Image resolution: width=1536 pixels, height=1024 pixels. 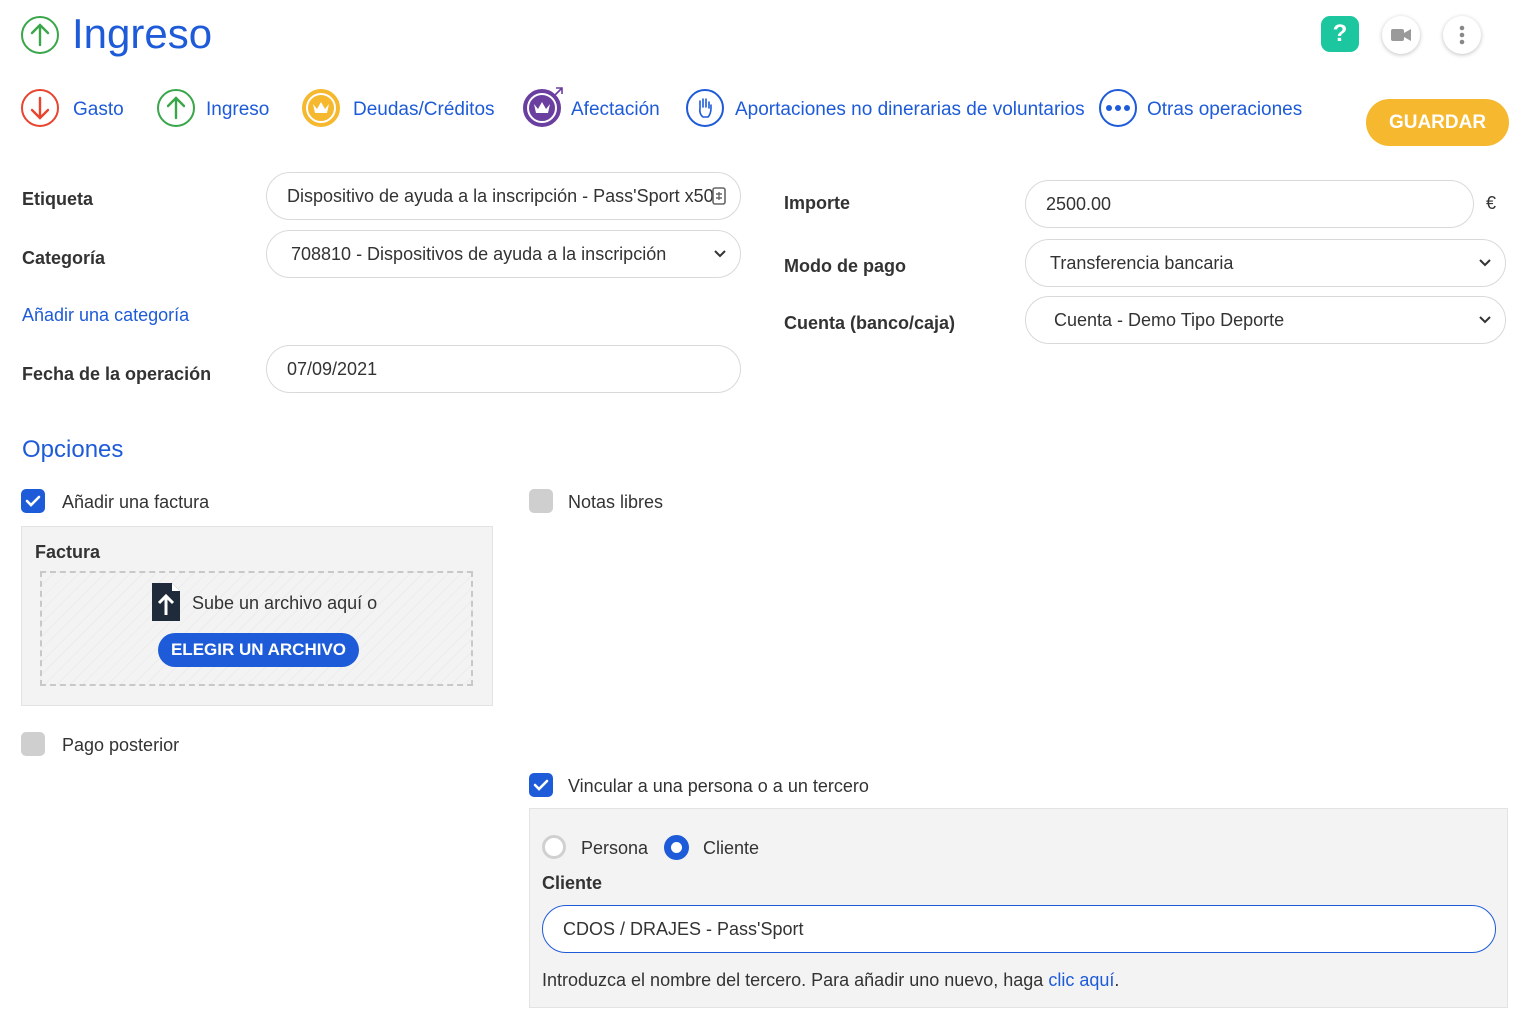 I want to click on cliente-help-suffix: ., so click(x=1117, y=980).